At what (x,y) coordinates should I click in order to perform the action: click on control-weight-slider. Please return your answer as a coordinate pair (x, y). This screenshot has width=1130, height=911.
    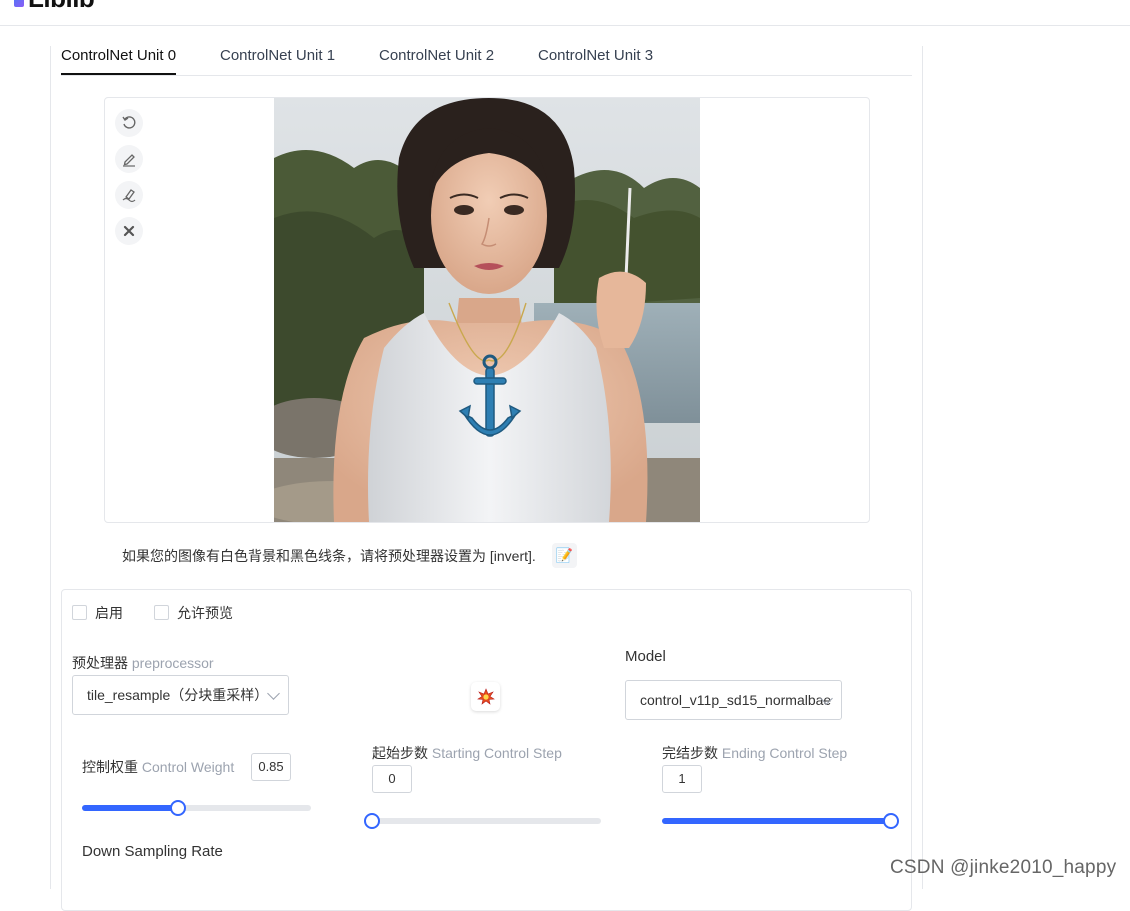
    Looking at the image, I should click on (196, 808).